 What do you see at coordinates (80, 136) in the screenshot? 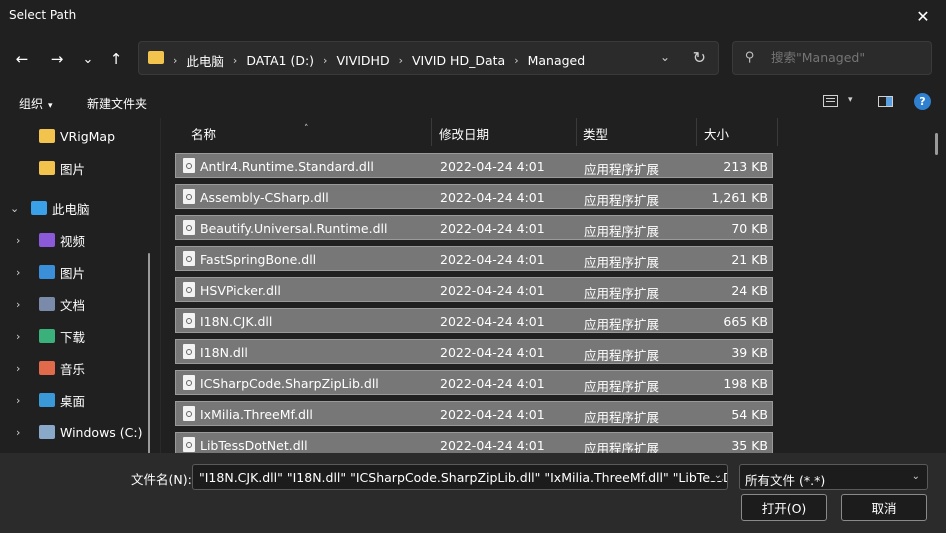
I see `sidebar-item: VRigMap` at bounding box center [80, 136].